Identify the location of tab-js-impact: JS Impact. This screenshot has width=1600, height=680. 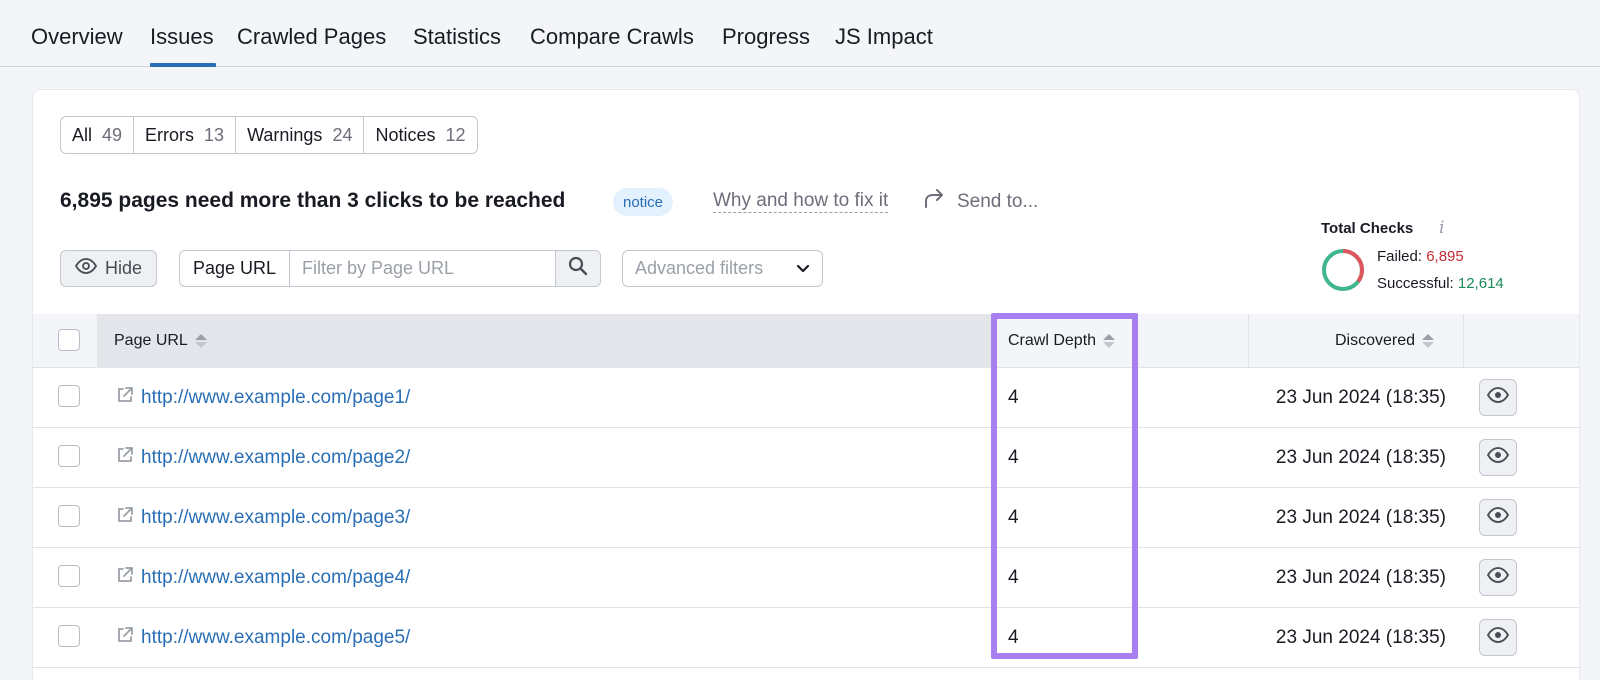
(884, 37).